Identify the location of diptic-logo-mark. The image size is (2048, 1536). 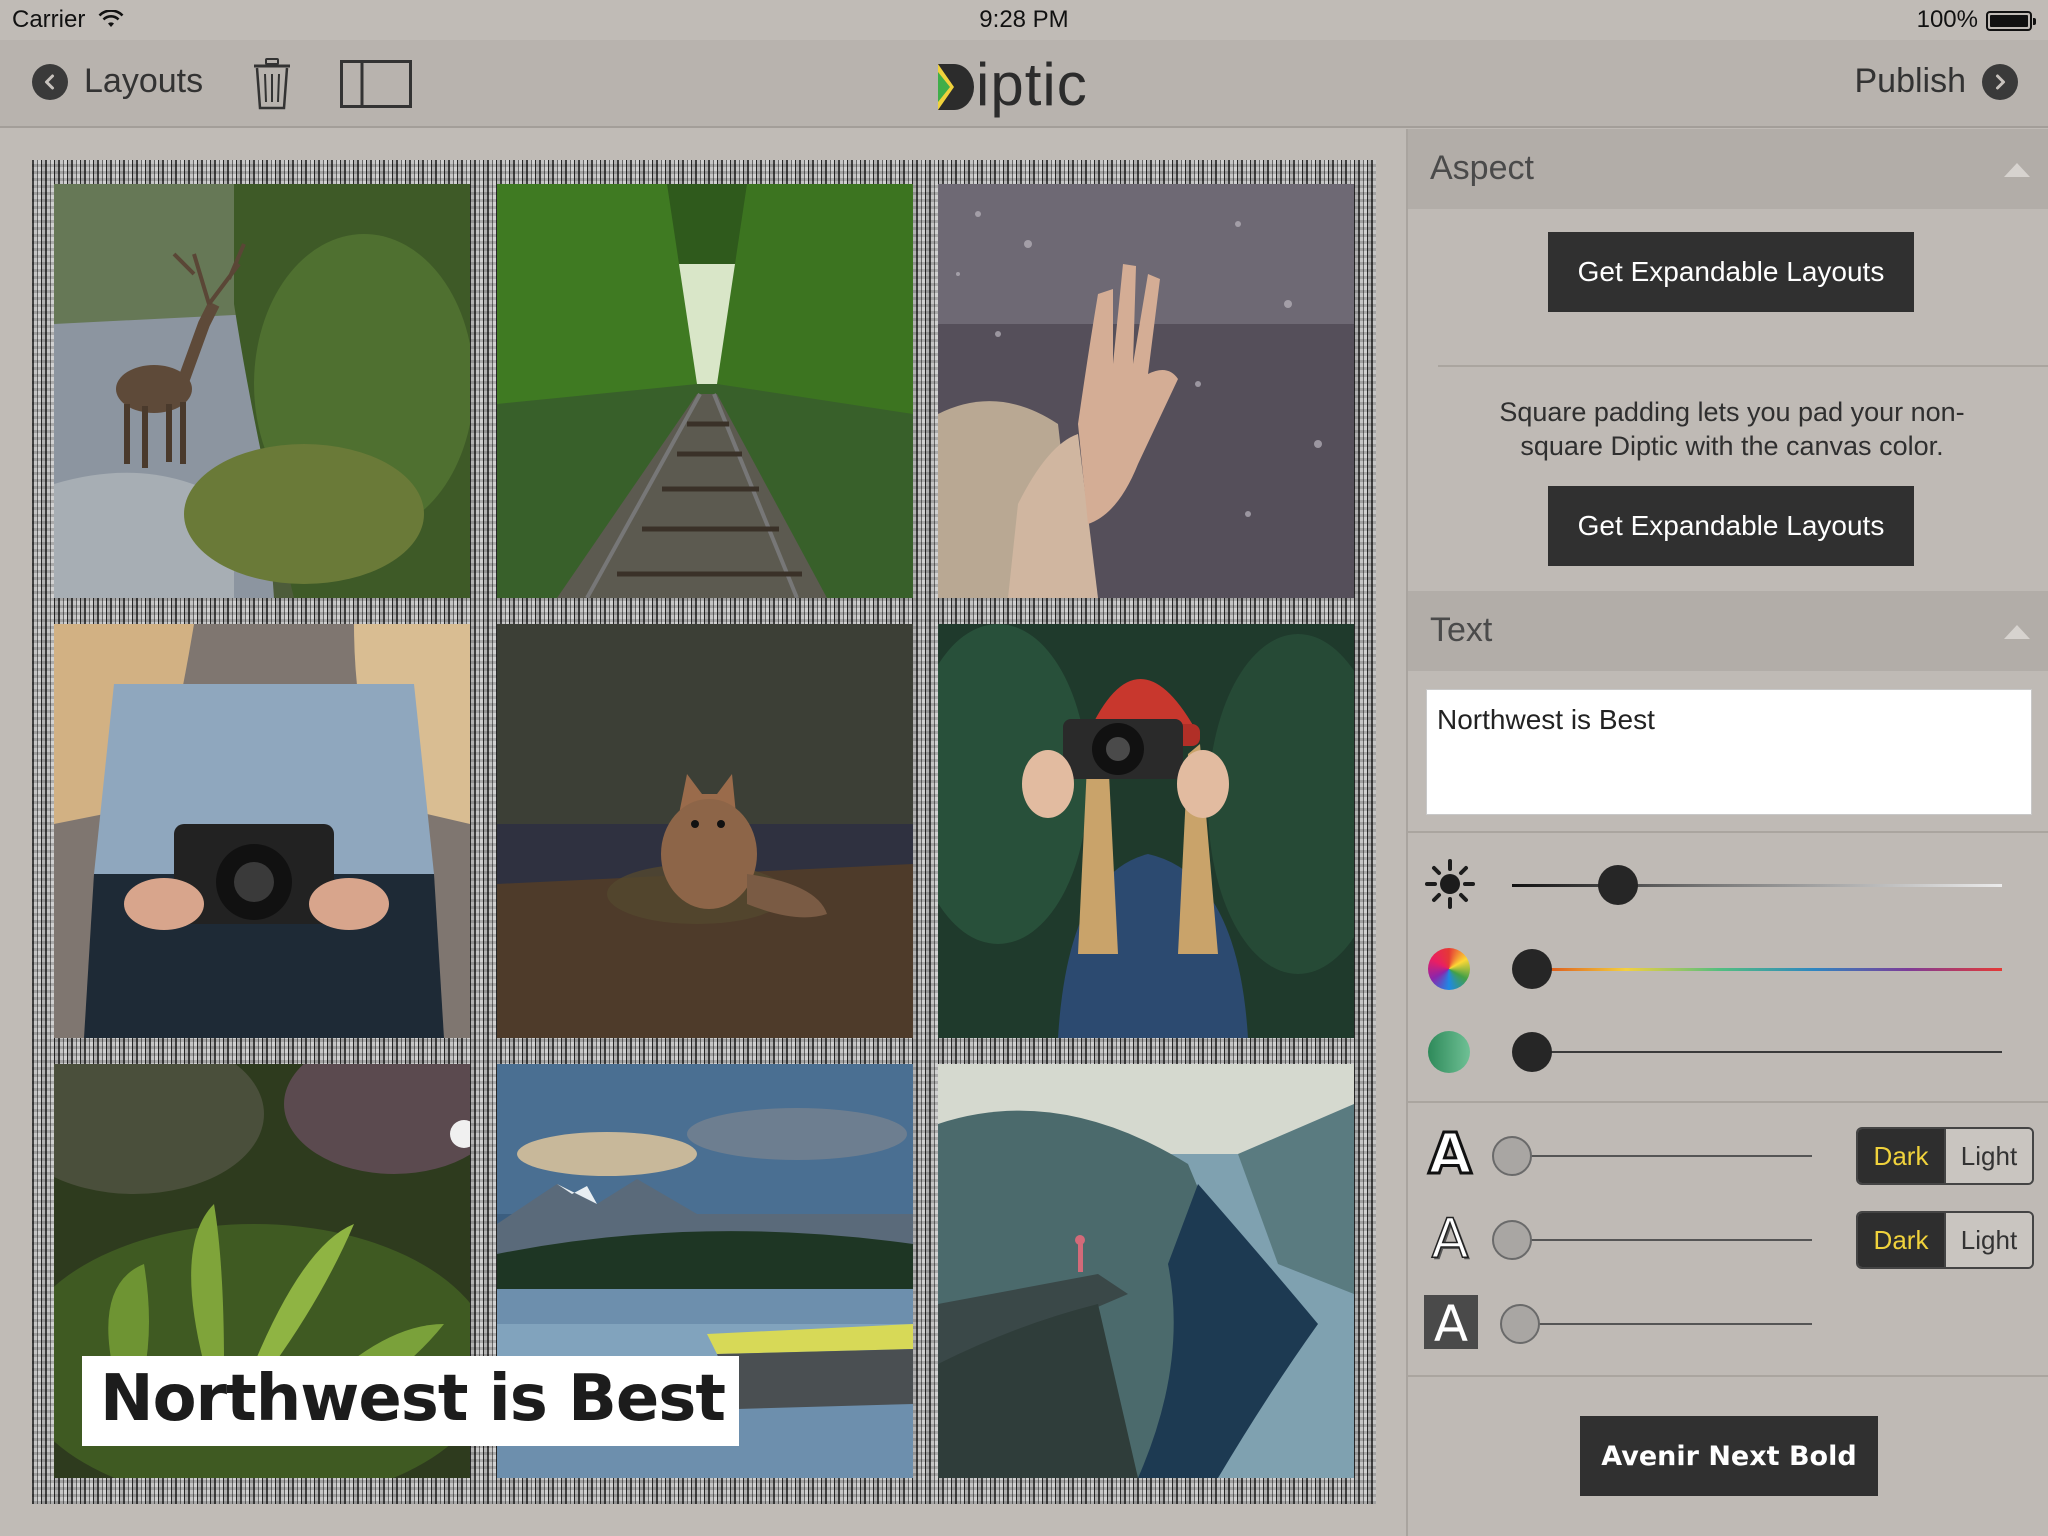
(956, 87).